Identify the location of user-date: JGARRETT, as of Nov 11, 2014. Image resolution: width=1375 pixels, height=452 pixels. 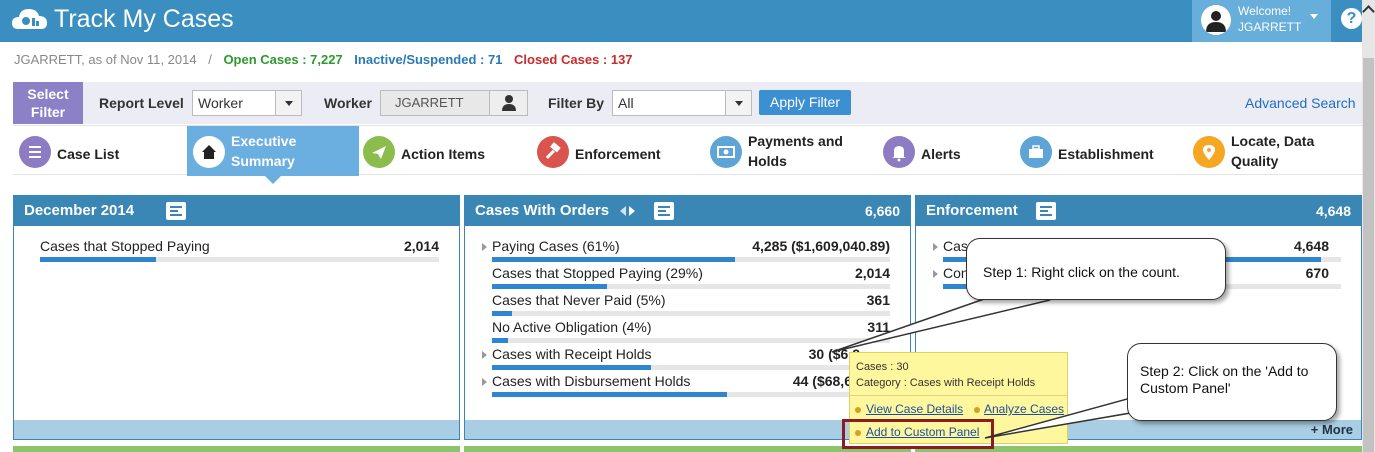
(105, 59).